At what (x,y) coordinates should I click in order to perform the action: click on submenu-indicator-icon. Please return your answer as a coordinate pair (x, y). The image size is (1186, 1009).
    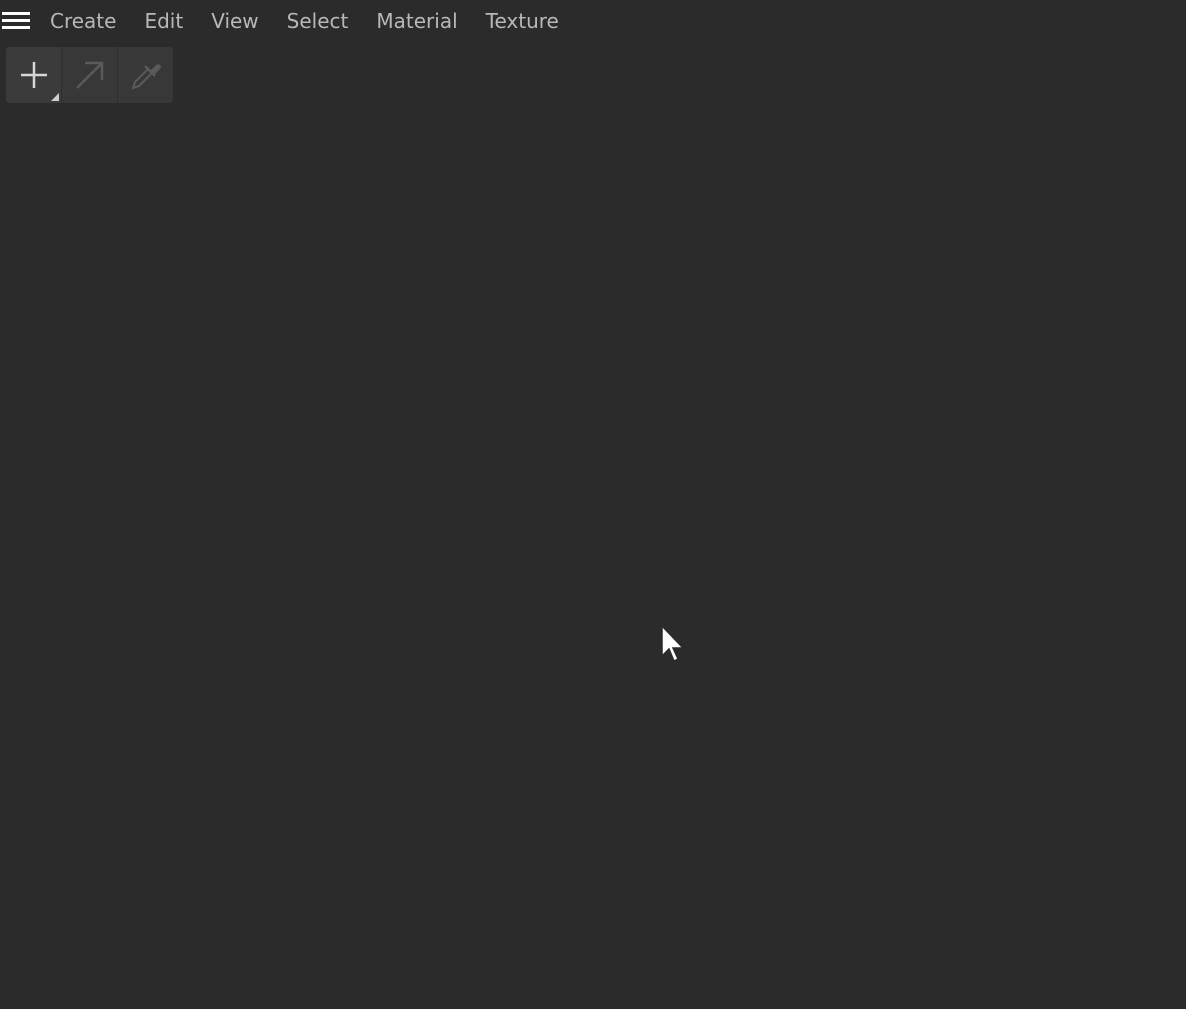
    Looking at the image, I should click on (55, 97).